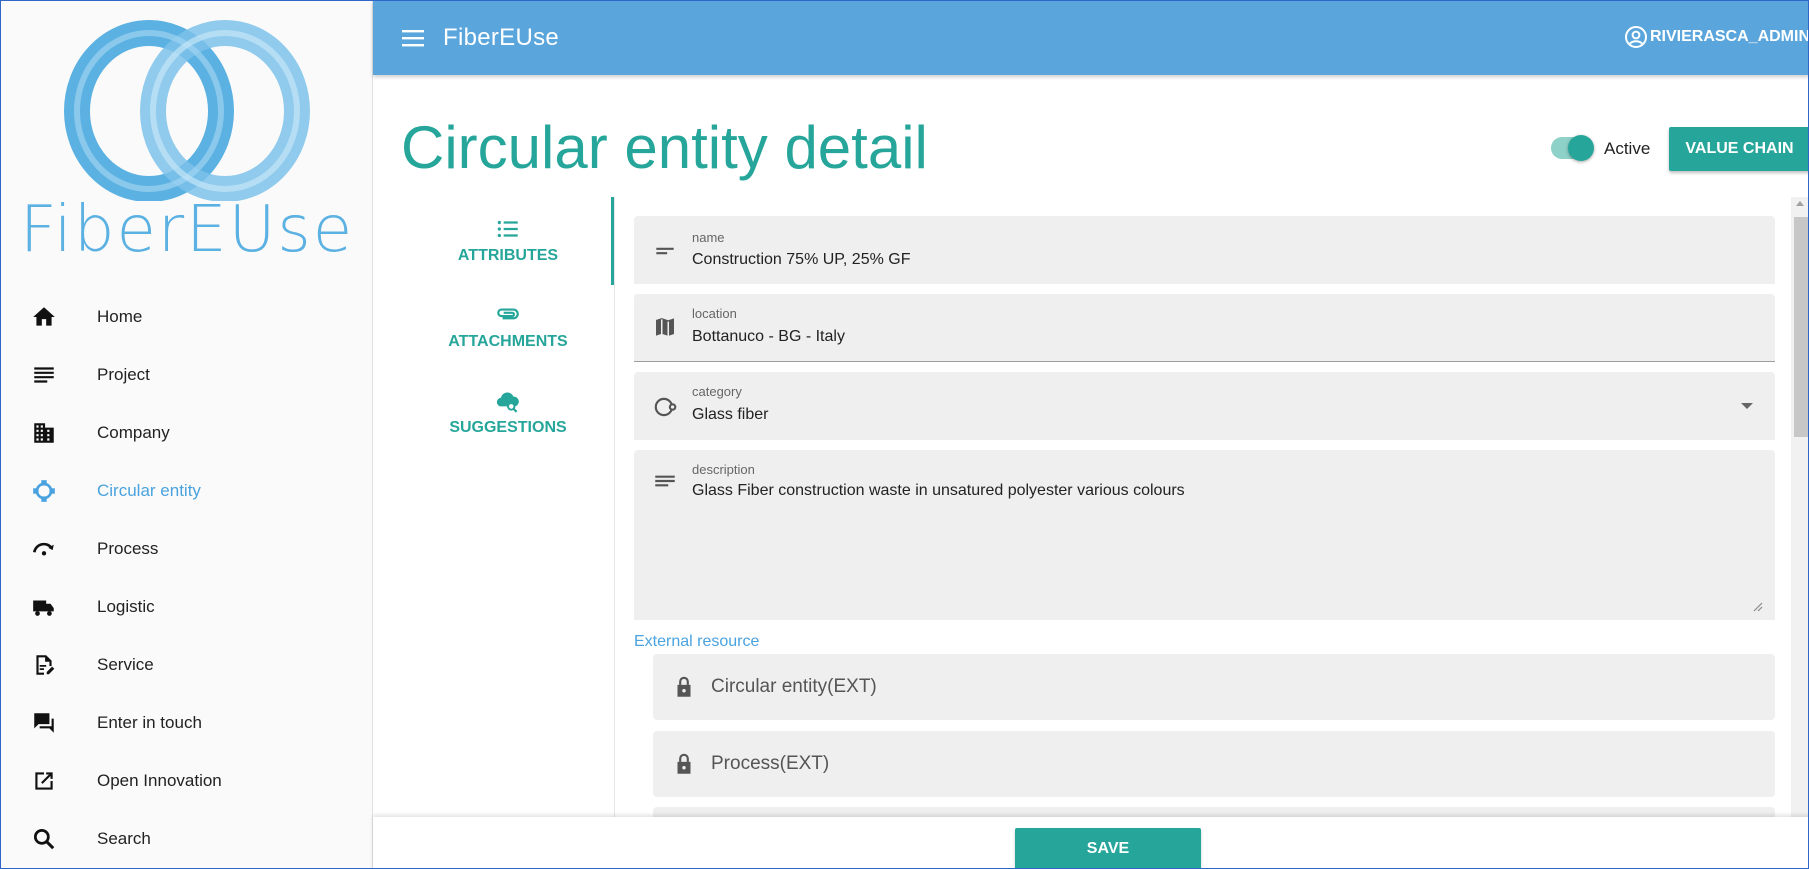 The image size is (1809, 869). I want to click on tab-label: SUGGESTIONS, so click(508, 427).